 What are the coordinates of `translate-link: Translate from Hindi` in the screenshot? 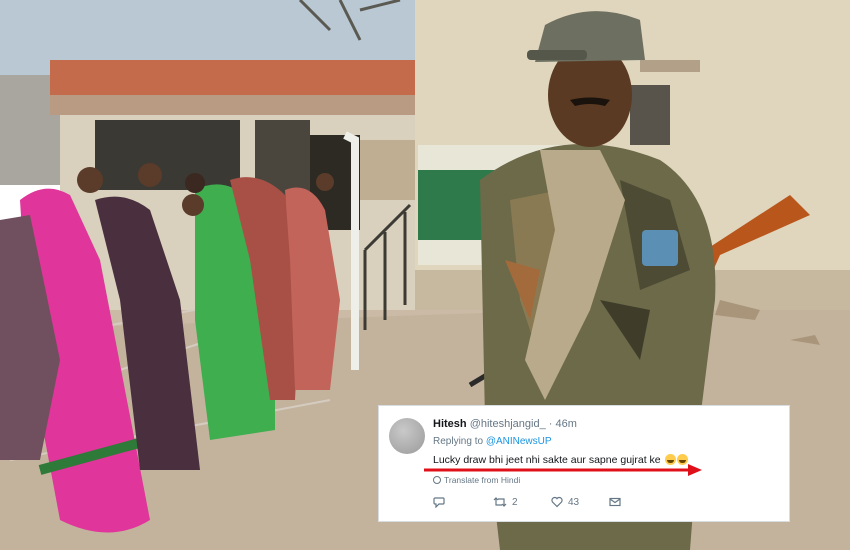 It's located at (476, 480).